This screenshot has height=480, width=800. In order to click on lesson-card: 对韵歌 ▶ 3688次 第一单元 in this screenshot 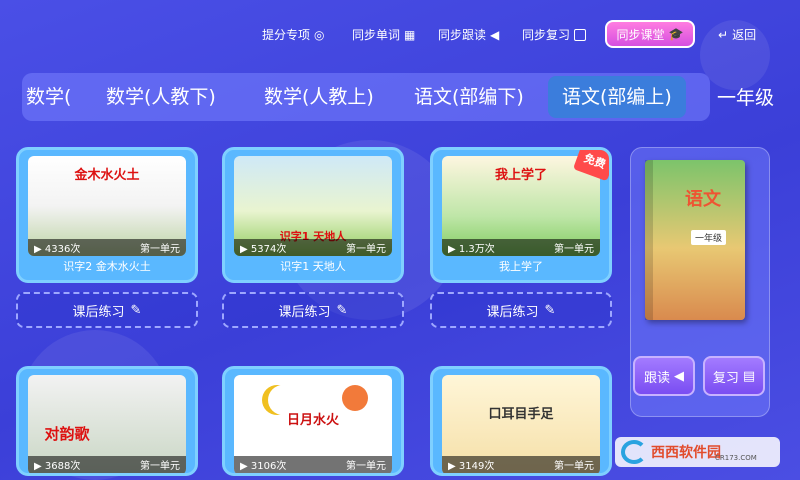, I will do `click(107, 421)`.